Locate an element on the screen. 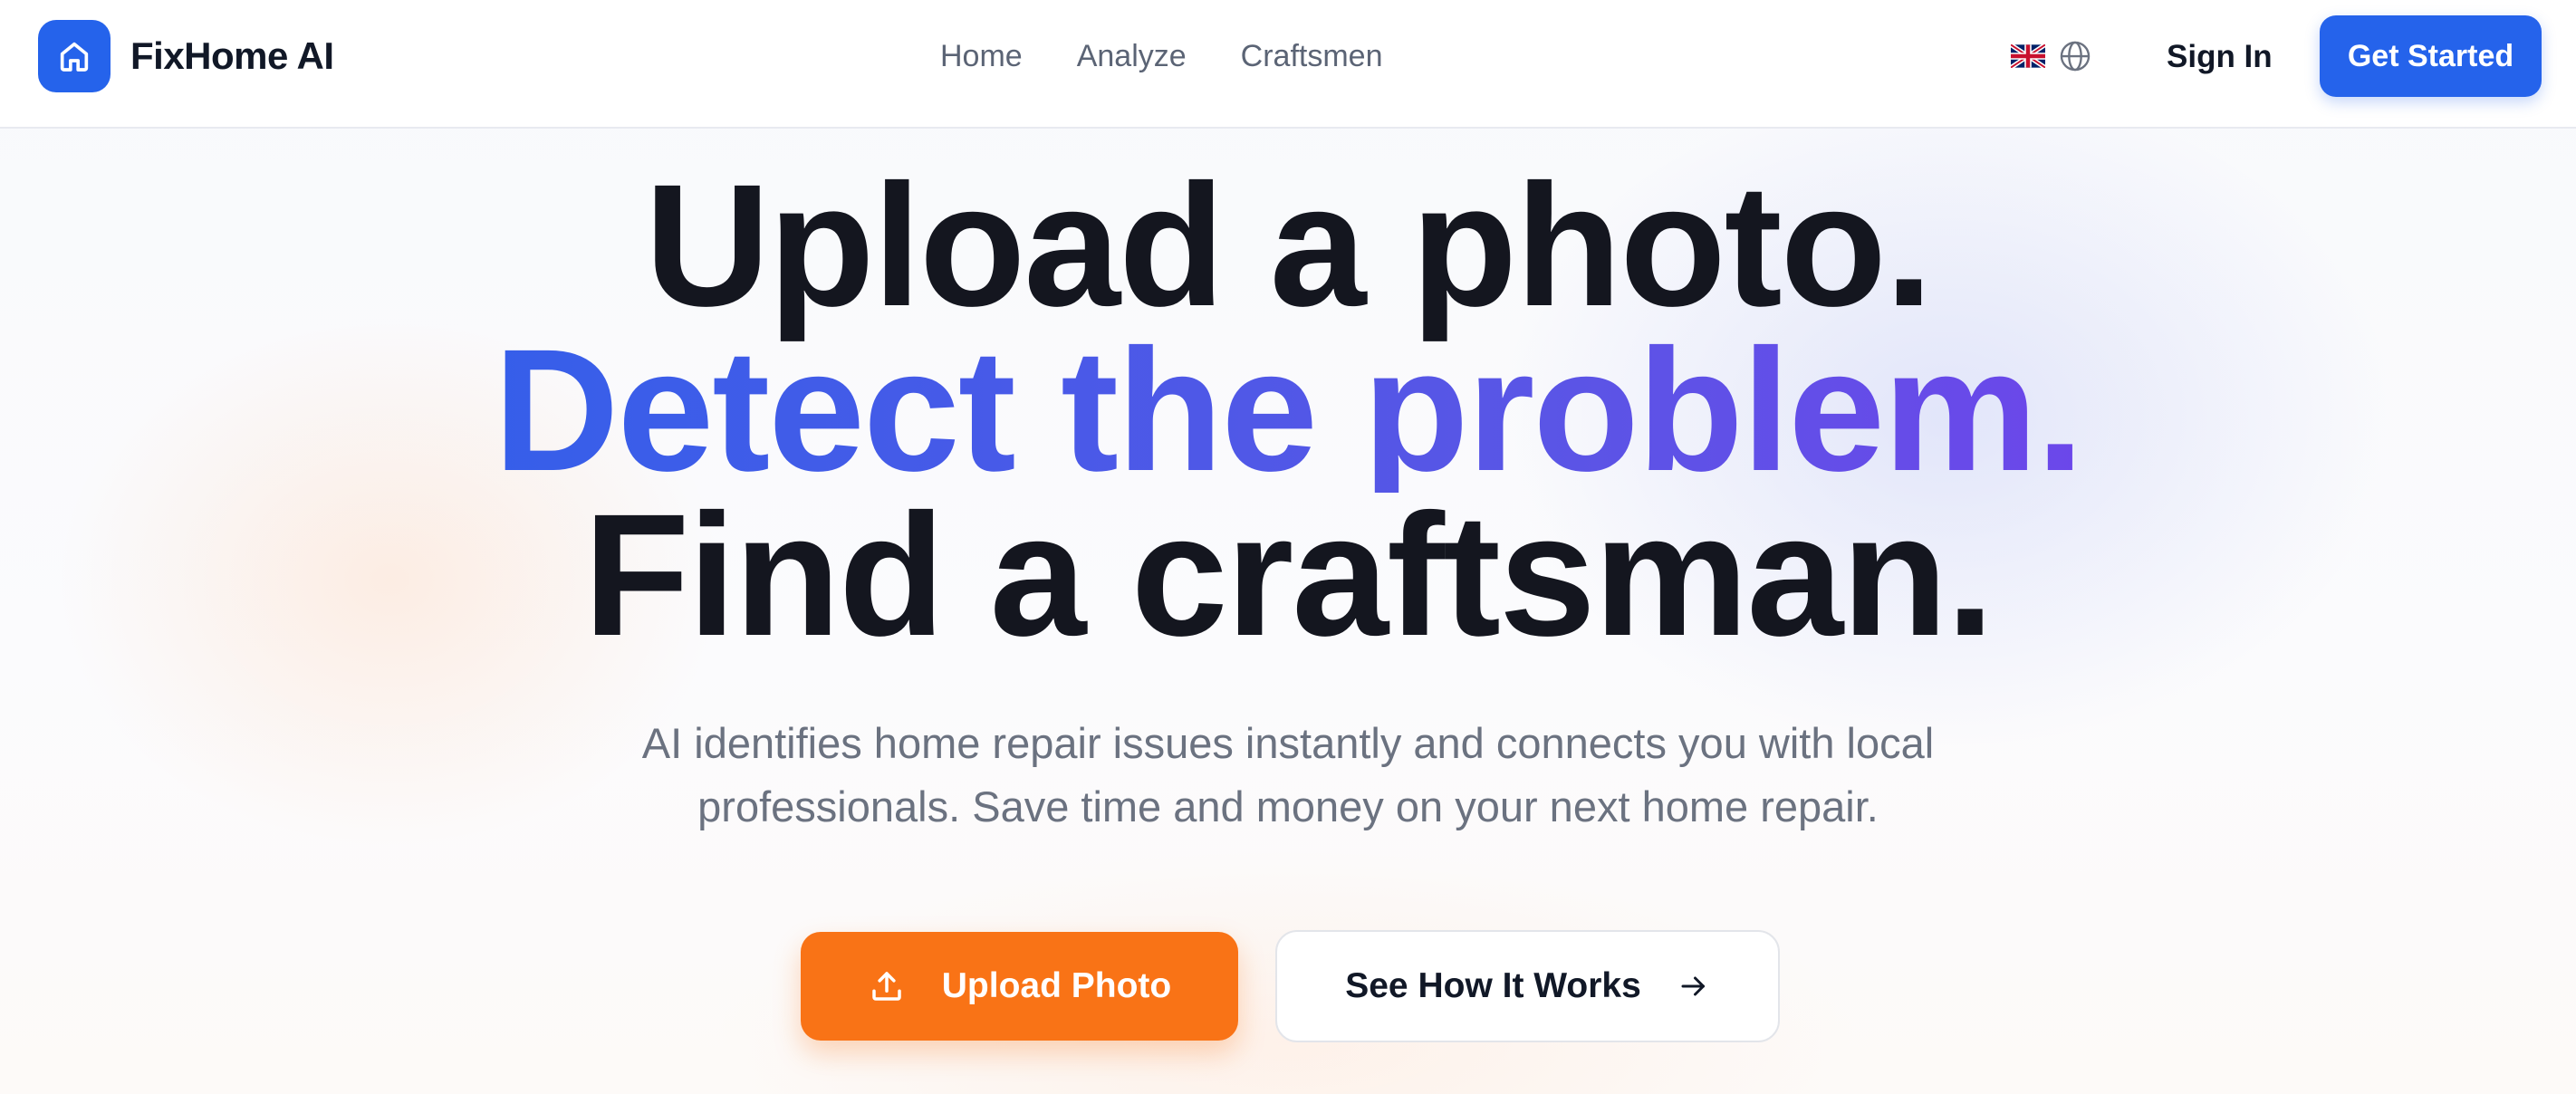 This screenshot has width=2576, height=1094. headline-line-1: Upload a photo. is located at coordinates (1289, 245).